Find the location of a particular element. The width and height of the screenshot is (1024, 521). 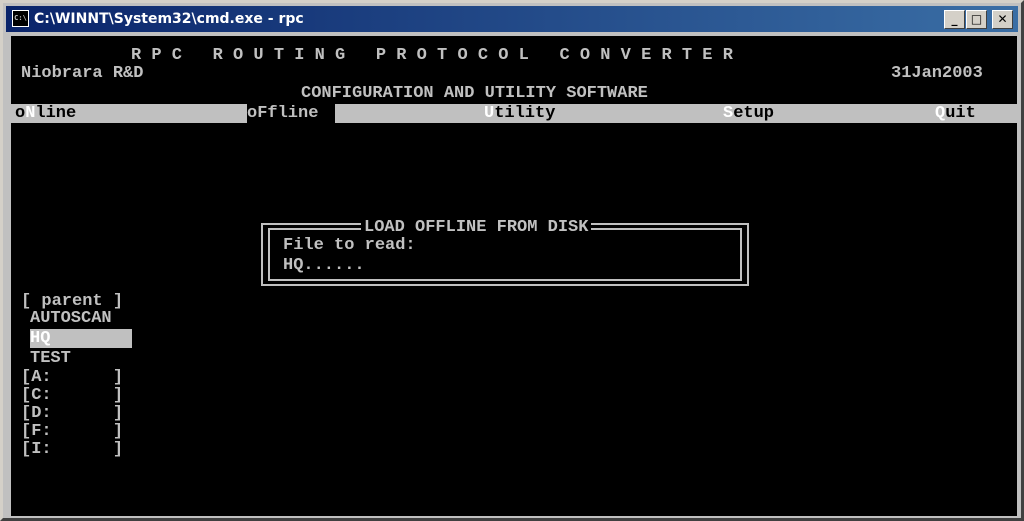

menu-online: oNline is located at coordinates (45, 113).